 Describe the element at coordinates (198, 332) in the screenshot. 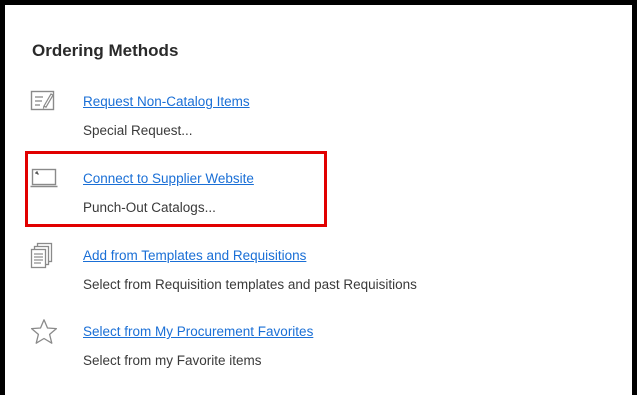

I see `select-from-my-procurement-favorites-link: Select from My Procurement Favorites` at that location.